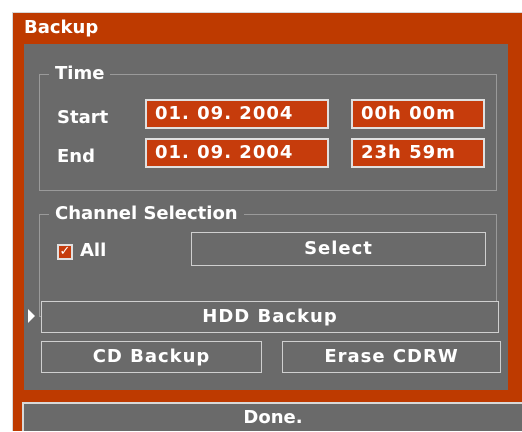 Image resolution: width=522 pixels, height=432 pixels. I want to click on cd-backup-button: CD Backup, so click(151, 357).